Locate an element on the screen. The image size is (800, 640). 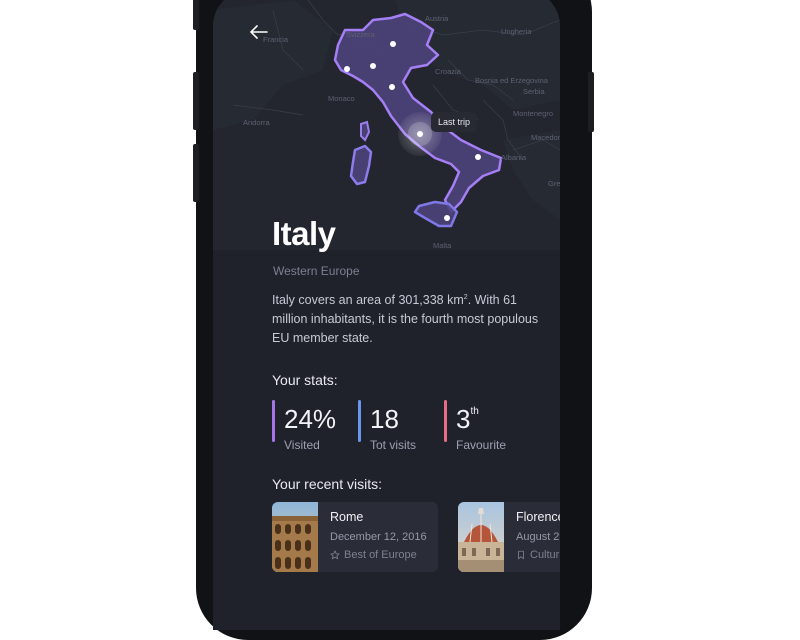
svg-text: Andorra is located at coordinates (257, 122).